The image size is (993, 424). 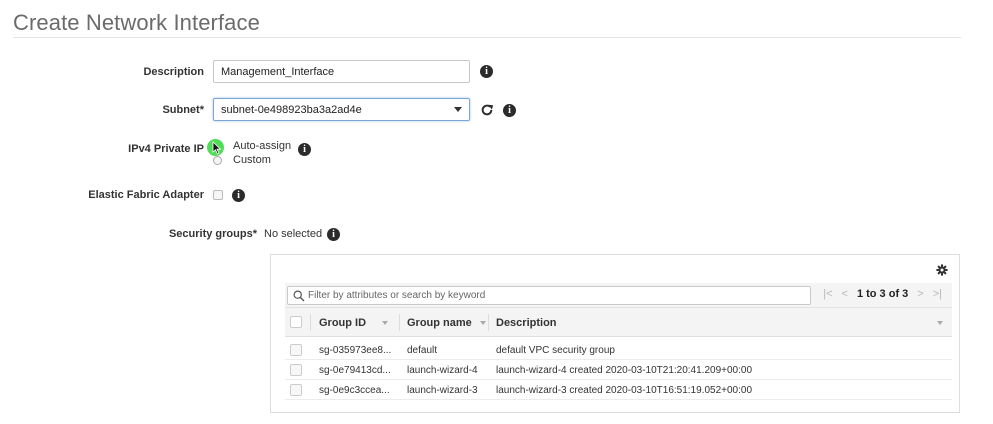 What do you see at coordinates (555, 350) in the screenshot?
I see `cell-description: default VPC security group` at bounding box center [555, 350].